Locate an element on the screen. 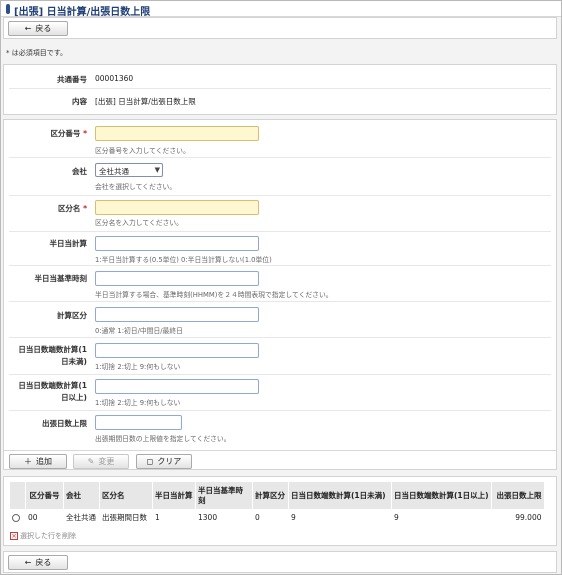  change-button: ✎ 変更 is located at coordinates (101, 461).